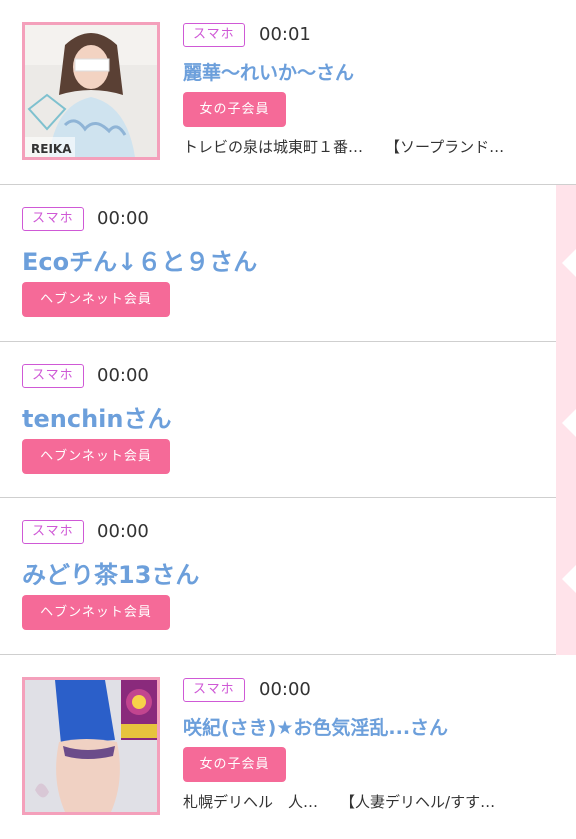  What do you see at coordinates (51, 149) in the screenshot?
I see `photo-watermark: REIKA` at bounding box center [51, 149].